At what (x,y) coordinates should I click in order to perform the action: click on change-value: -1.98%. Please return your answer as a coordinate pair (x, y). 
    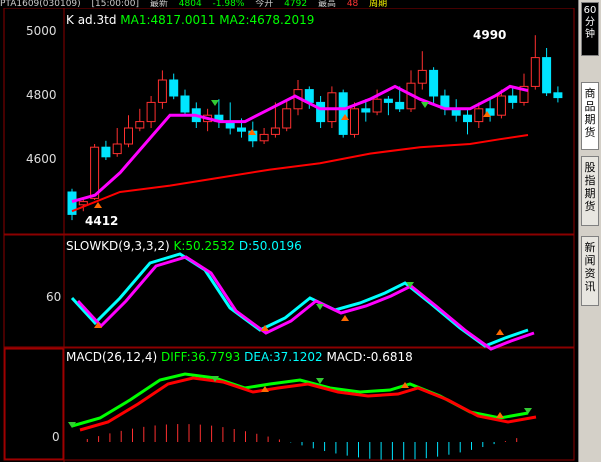
    Looking at the image, I should click on (228, 4).